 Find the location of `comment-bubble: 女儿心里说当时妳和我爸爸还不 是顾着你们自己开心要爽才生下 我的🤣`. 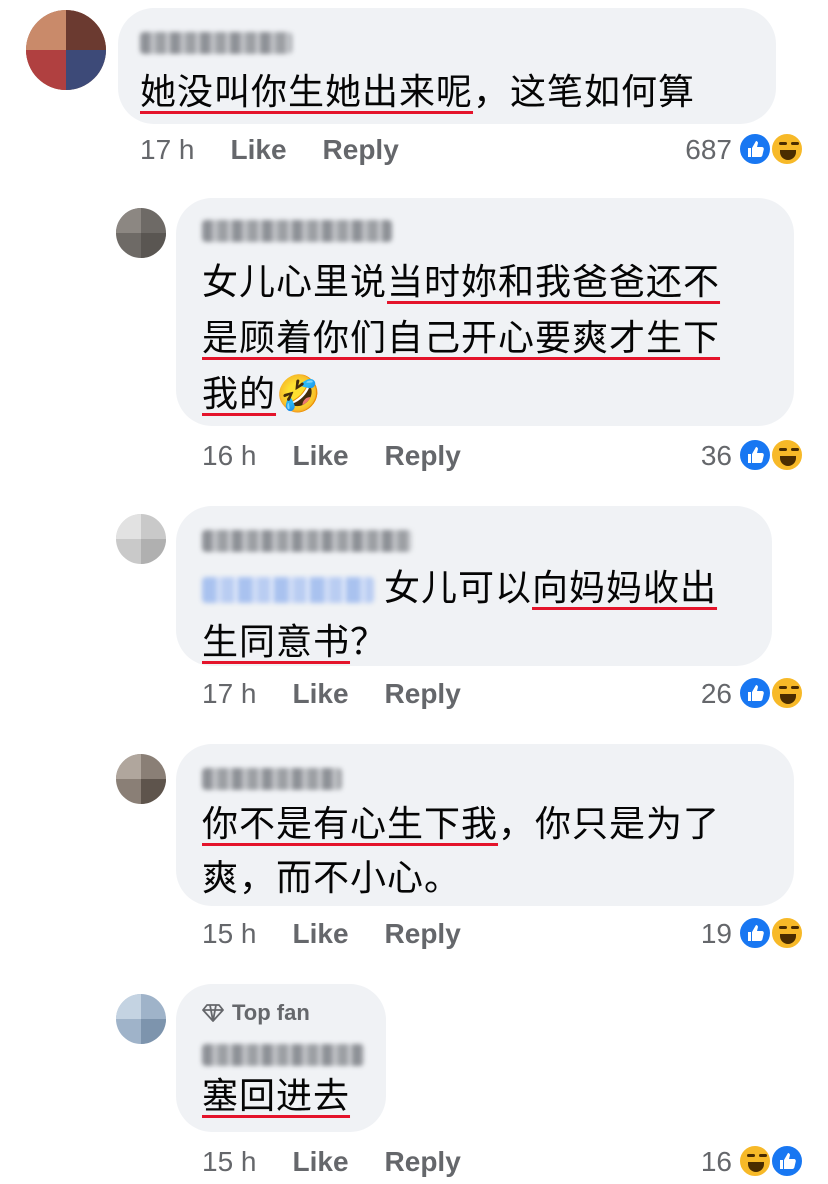

comment-bubble: 女儿心里说当时妳和我爸爸还不 是顾着你们自己开心要爽才生下 我的🤣 is located at coordinates (485, 312).